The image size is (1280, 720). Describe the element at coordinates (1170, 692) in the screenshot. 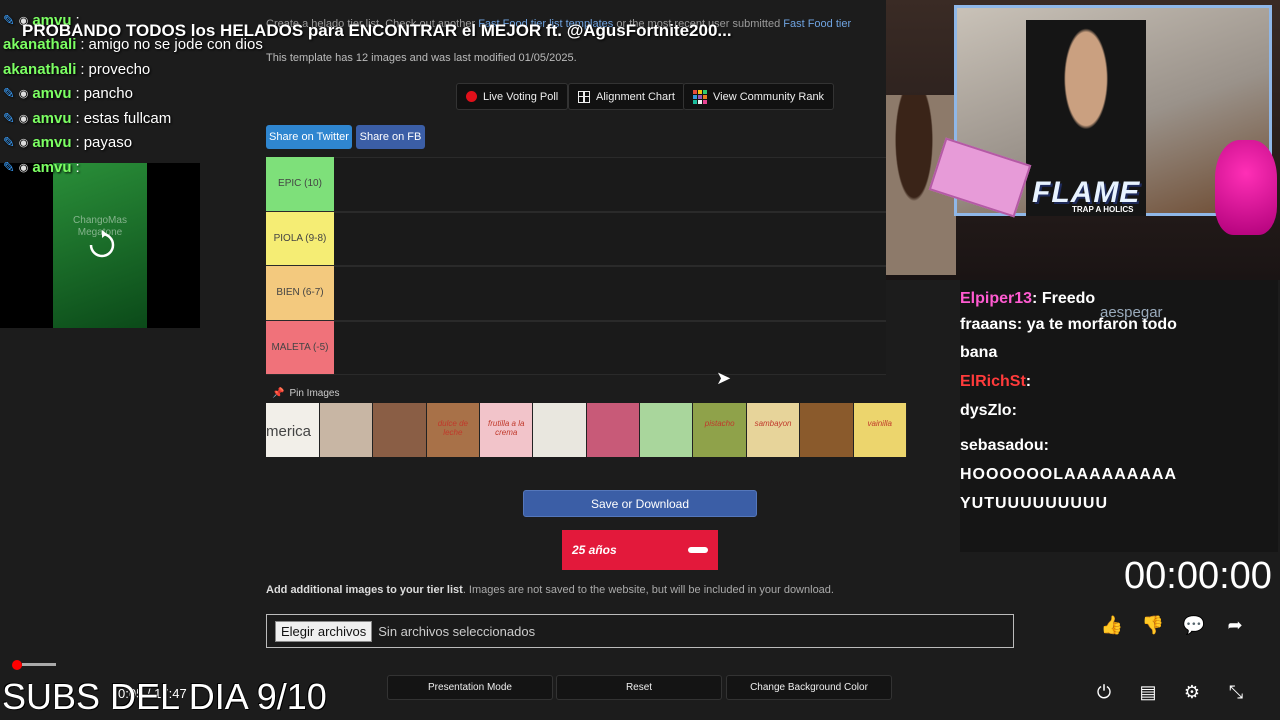

I see `player-controls: ⏻ ▤ ⚙ ⤡` at that location.